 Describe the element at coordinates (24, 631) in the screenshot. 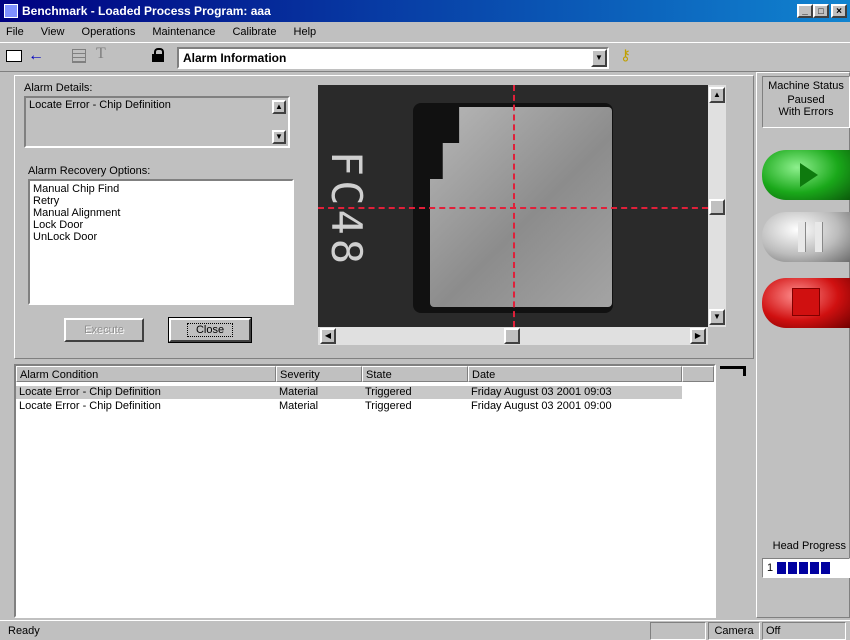

I see `status-text: Ready` at that location.